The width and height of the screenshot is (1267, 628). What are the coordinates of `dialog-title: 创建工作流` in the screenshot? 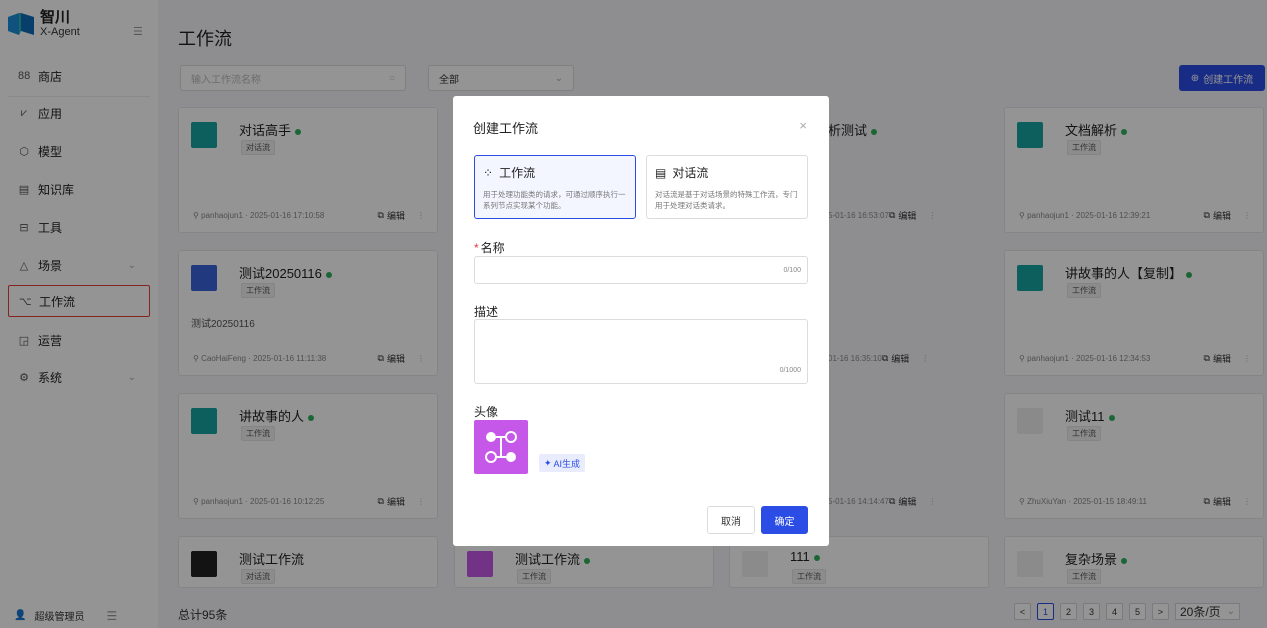 It's located at (506, 128).